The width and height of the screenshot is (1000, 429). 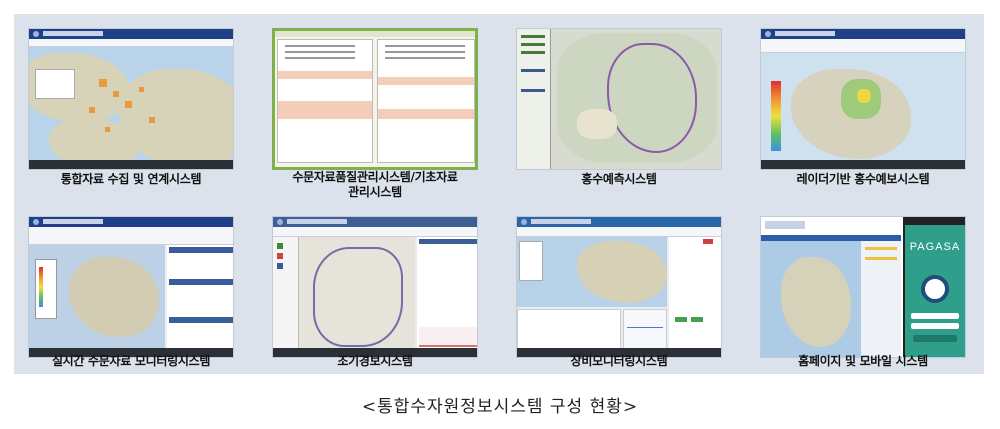 What do you see at coordinates (863, 287) in the screenshot?
I see `screenshot-homepage-mobile: PAGASA` at bounding box center [863, 287].